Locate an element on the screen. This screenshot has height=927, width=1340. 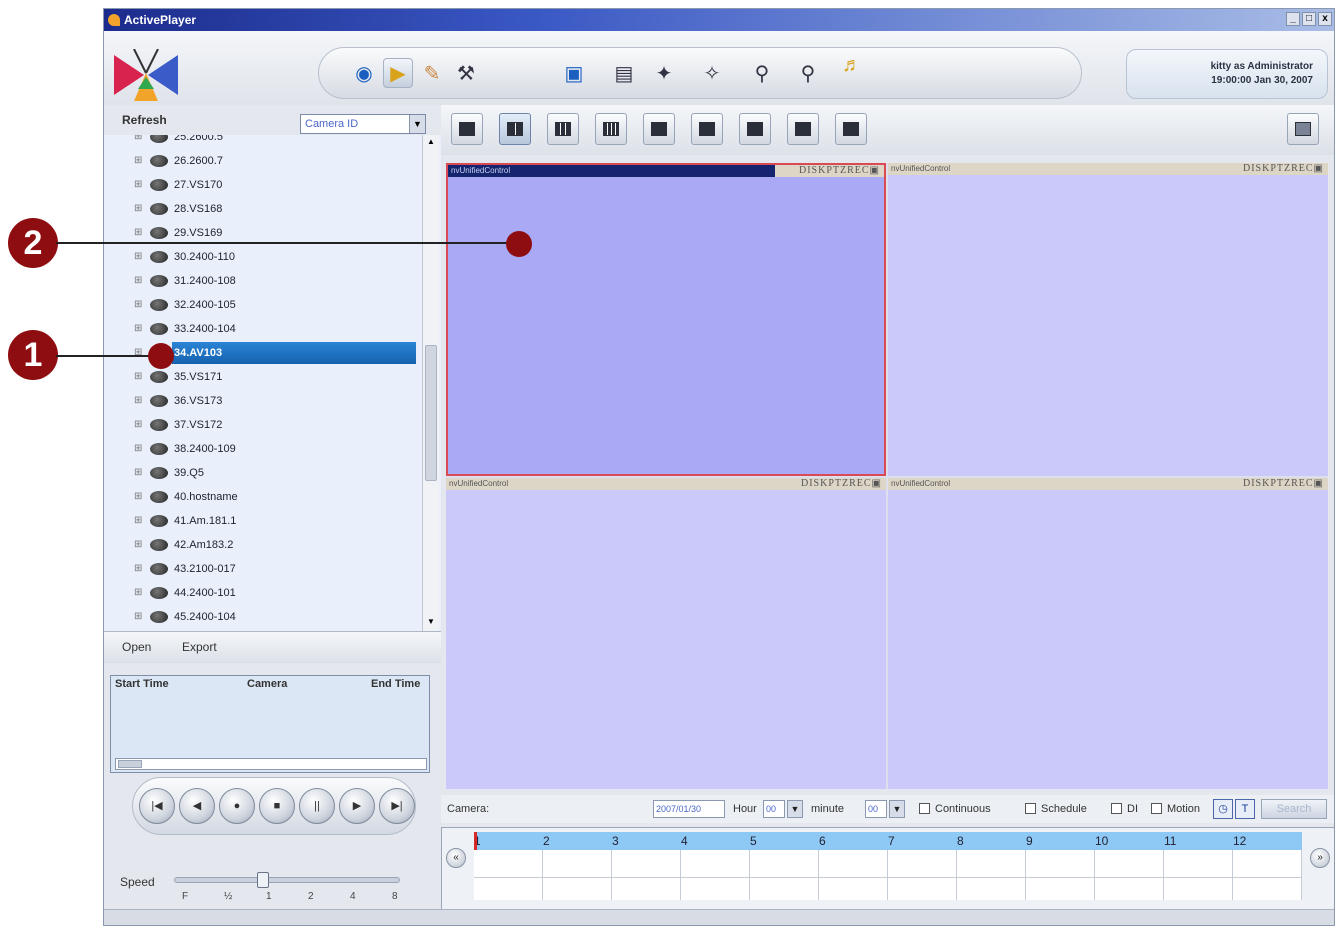
timeline-hour: 10 is located at coordinates (1129, 841).